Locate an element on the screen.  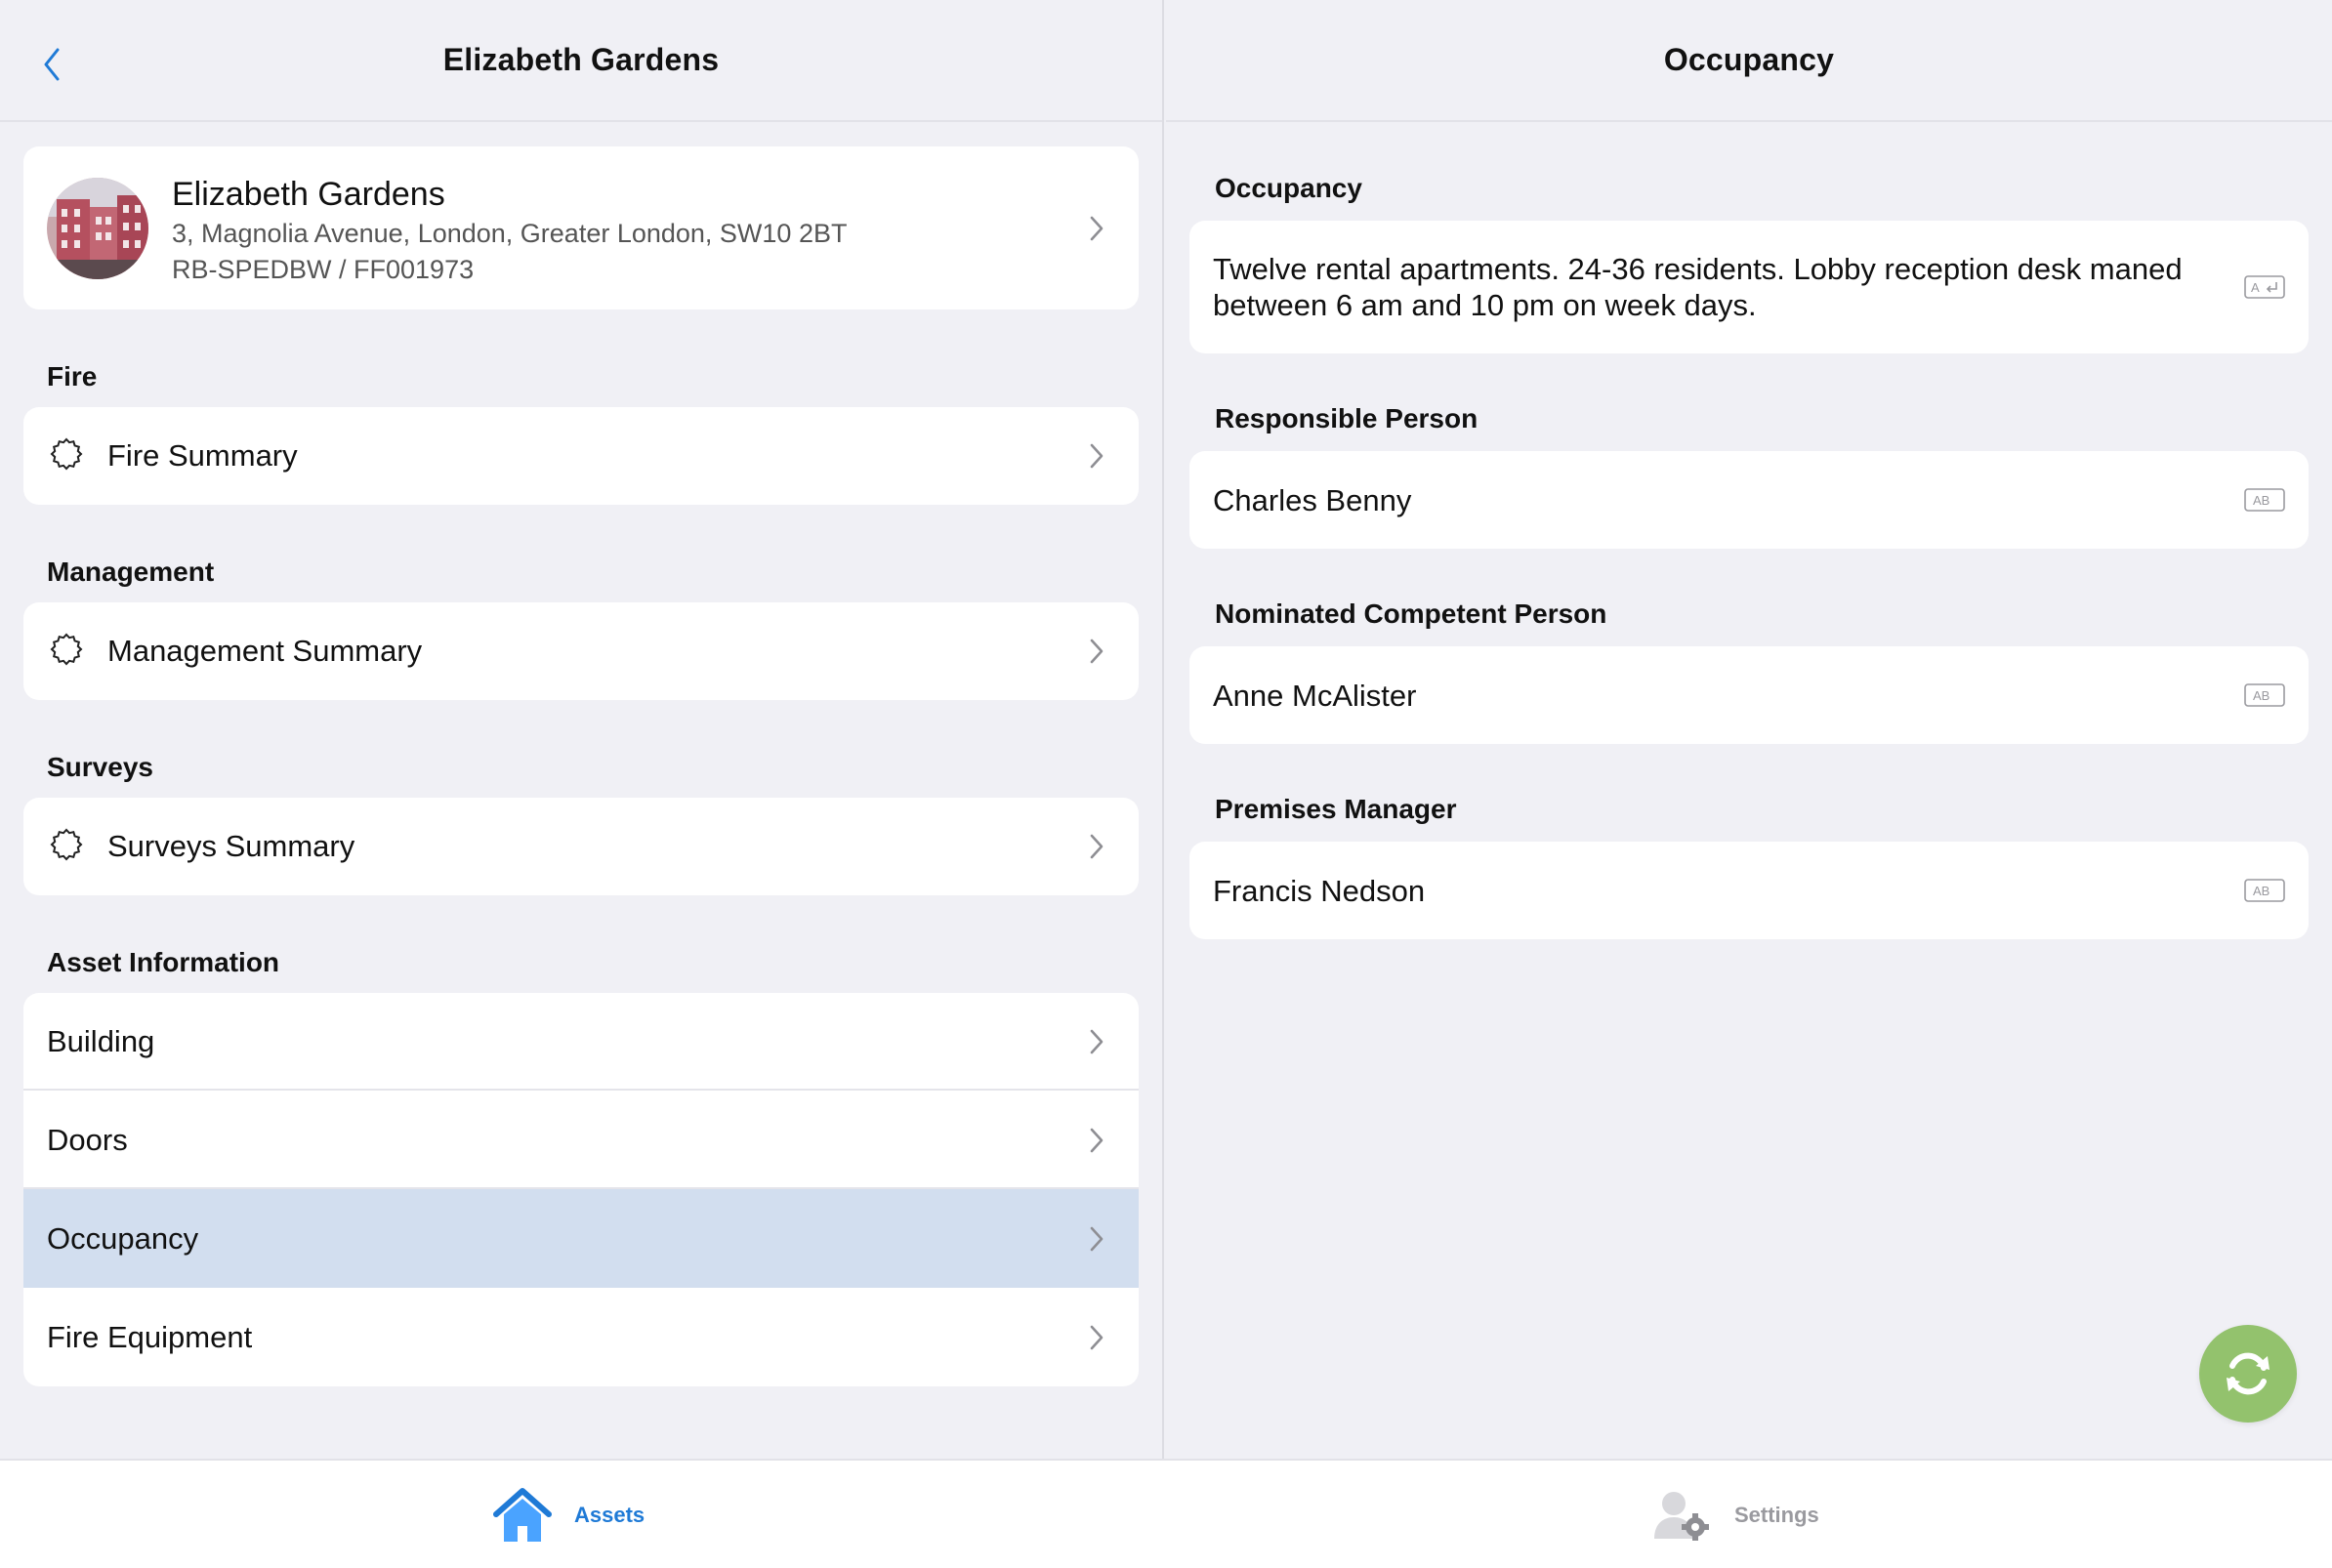
section-header-asset-information: Asset Information is located at coordinates (163, 962).